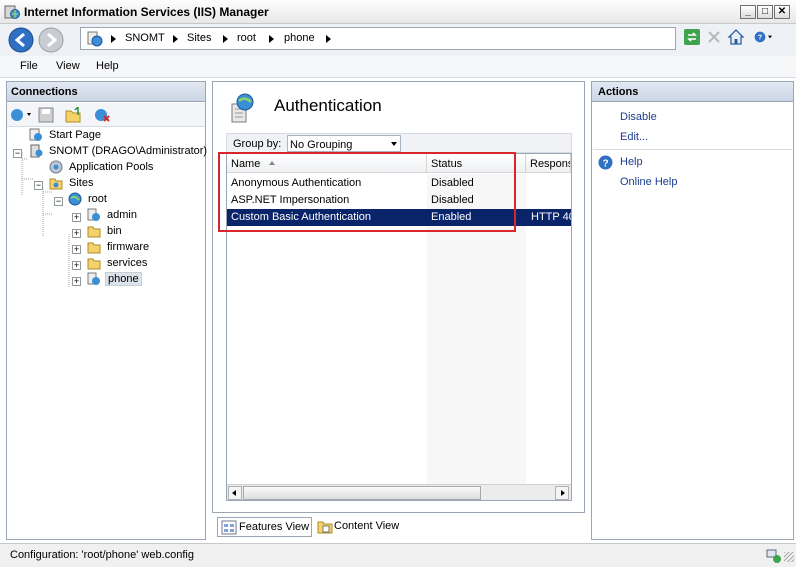  I want to click on actions-divider, so click(692, 149).